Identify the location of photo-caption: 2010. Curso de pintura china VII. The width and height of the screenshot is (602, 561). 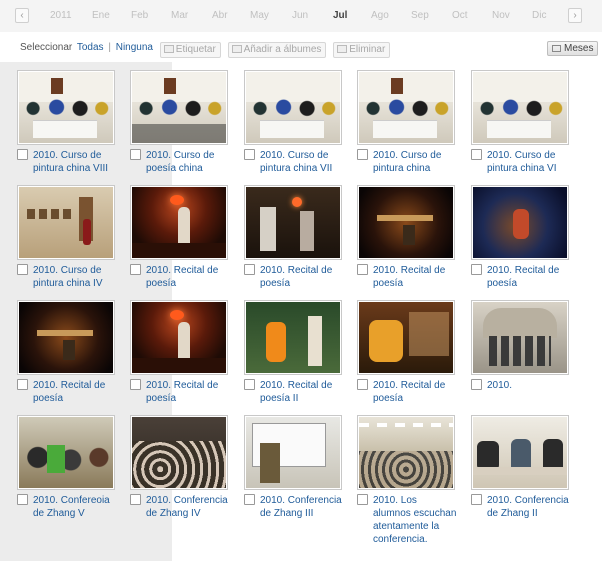
(302, 162).